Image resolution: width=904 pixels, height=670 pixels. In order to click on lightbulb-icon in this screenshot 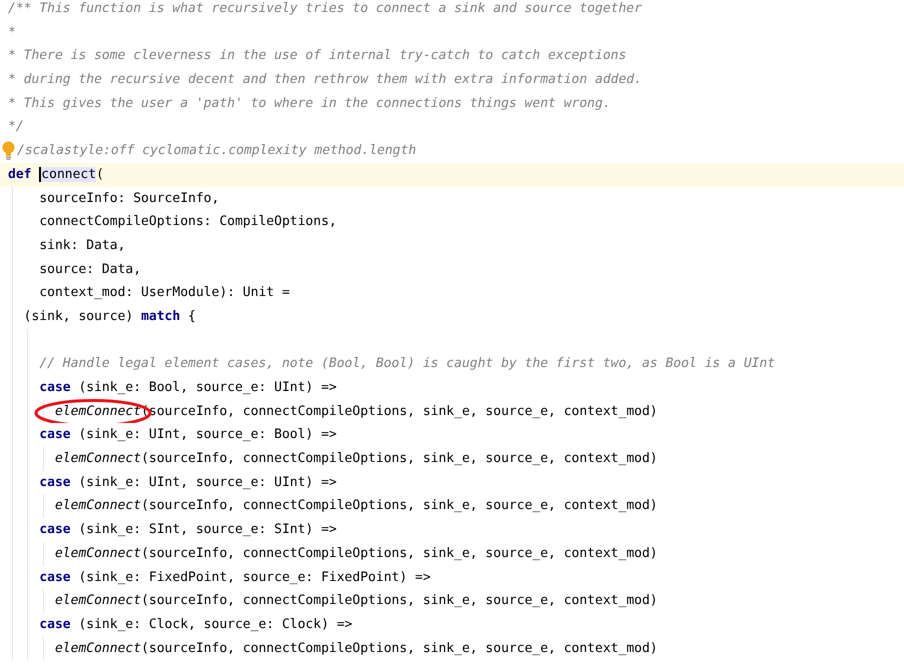, I will do `click(8, 150)`.